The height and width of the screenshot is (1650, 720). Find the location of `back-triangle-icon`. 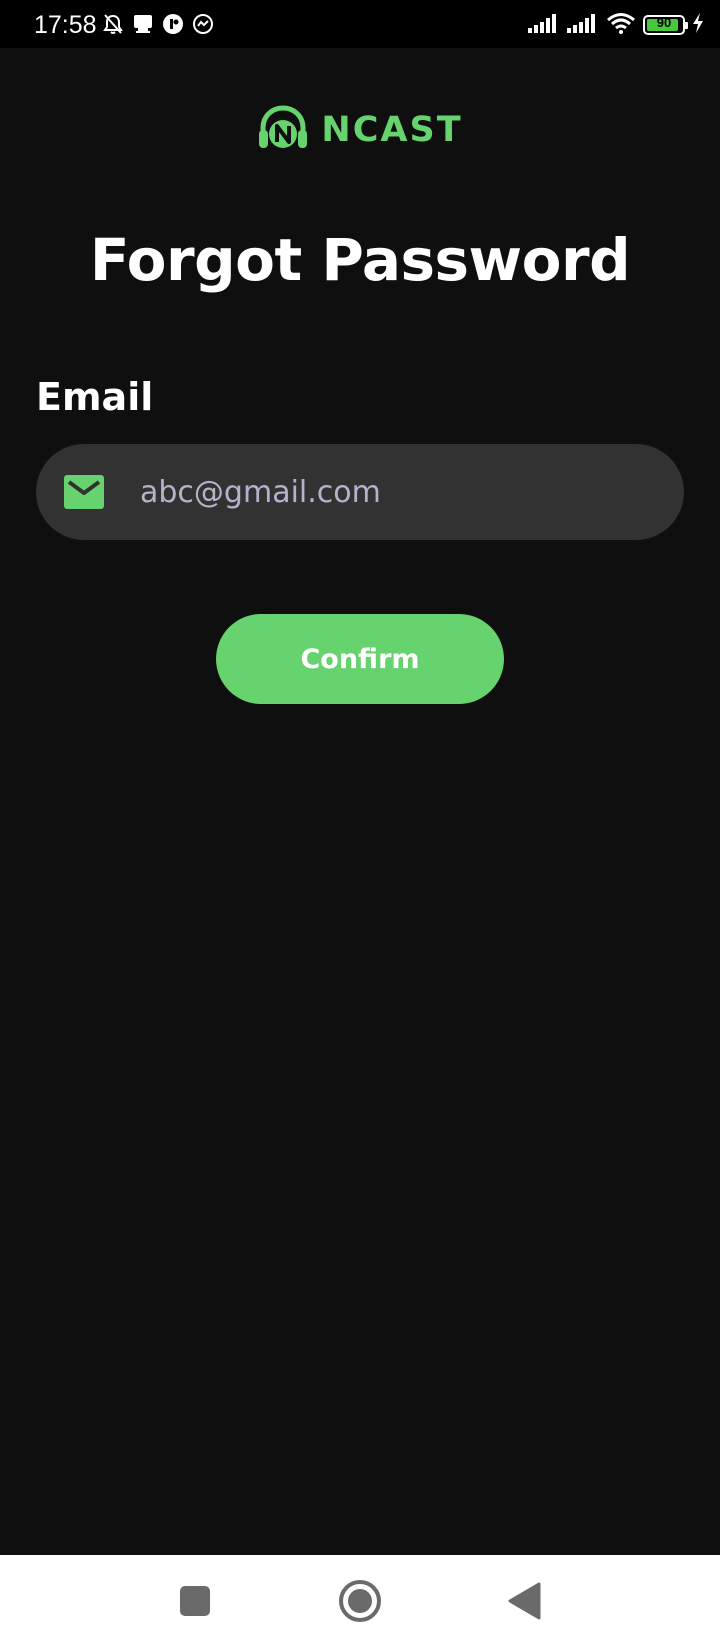

back-triangle-icon is located at coordinates (524, 1603).